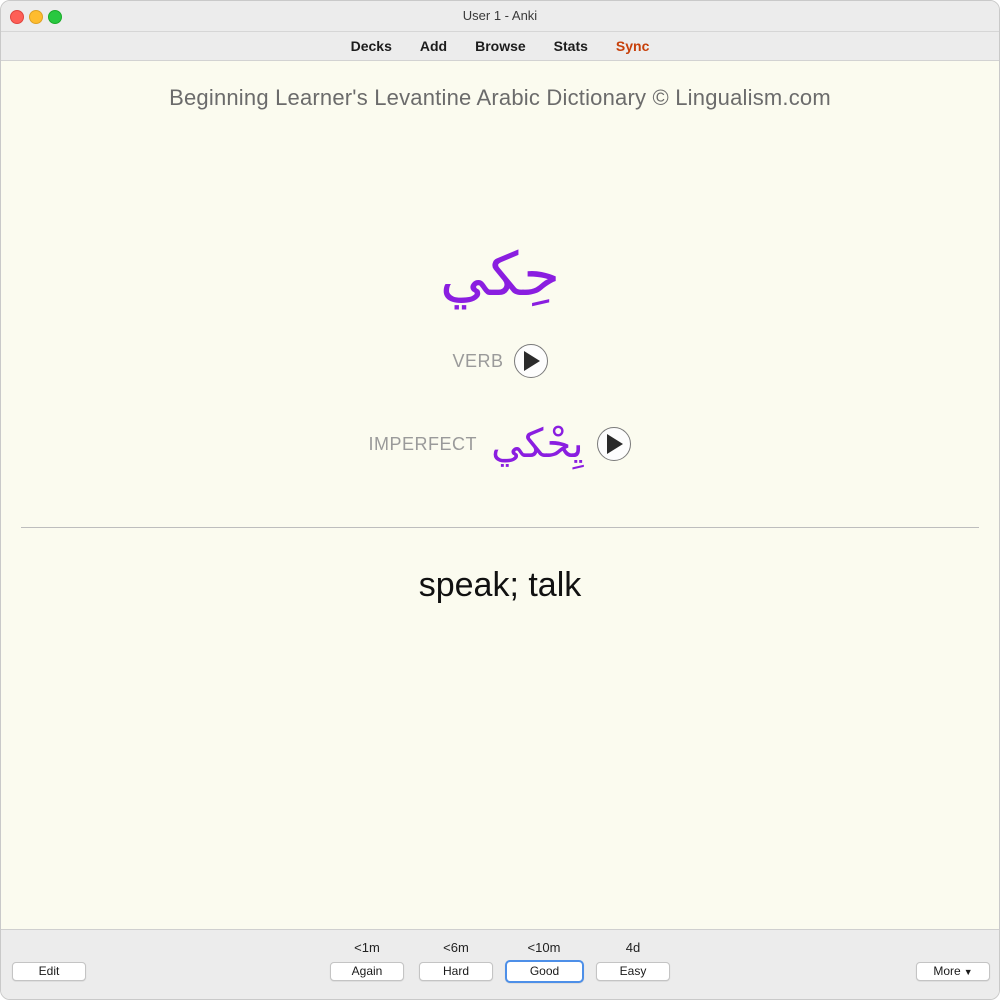 The height and width of the screenshot is (1000, 1000). Describe the element at coordinates (456, 971) in the screenshot. I see `hard-button: Hard` at that location.